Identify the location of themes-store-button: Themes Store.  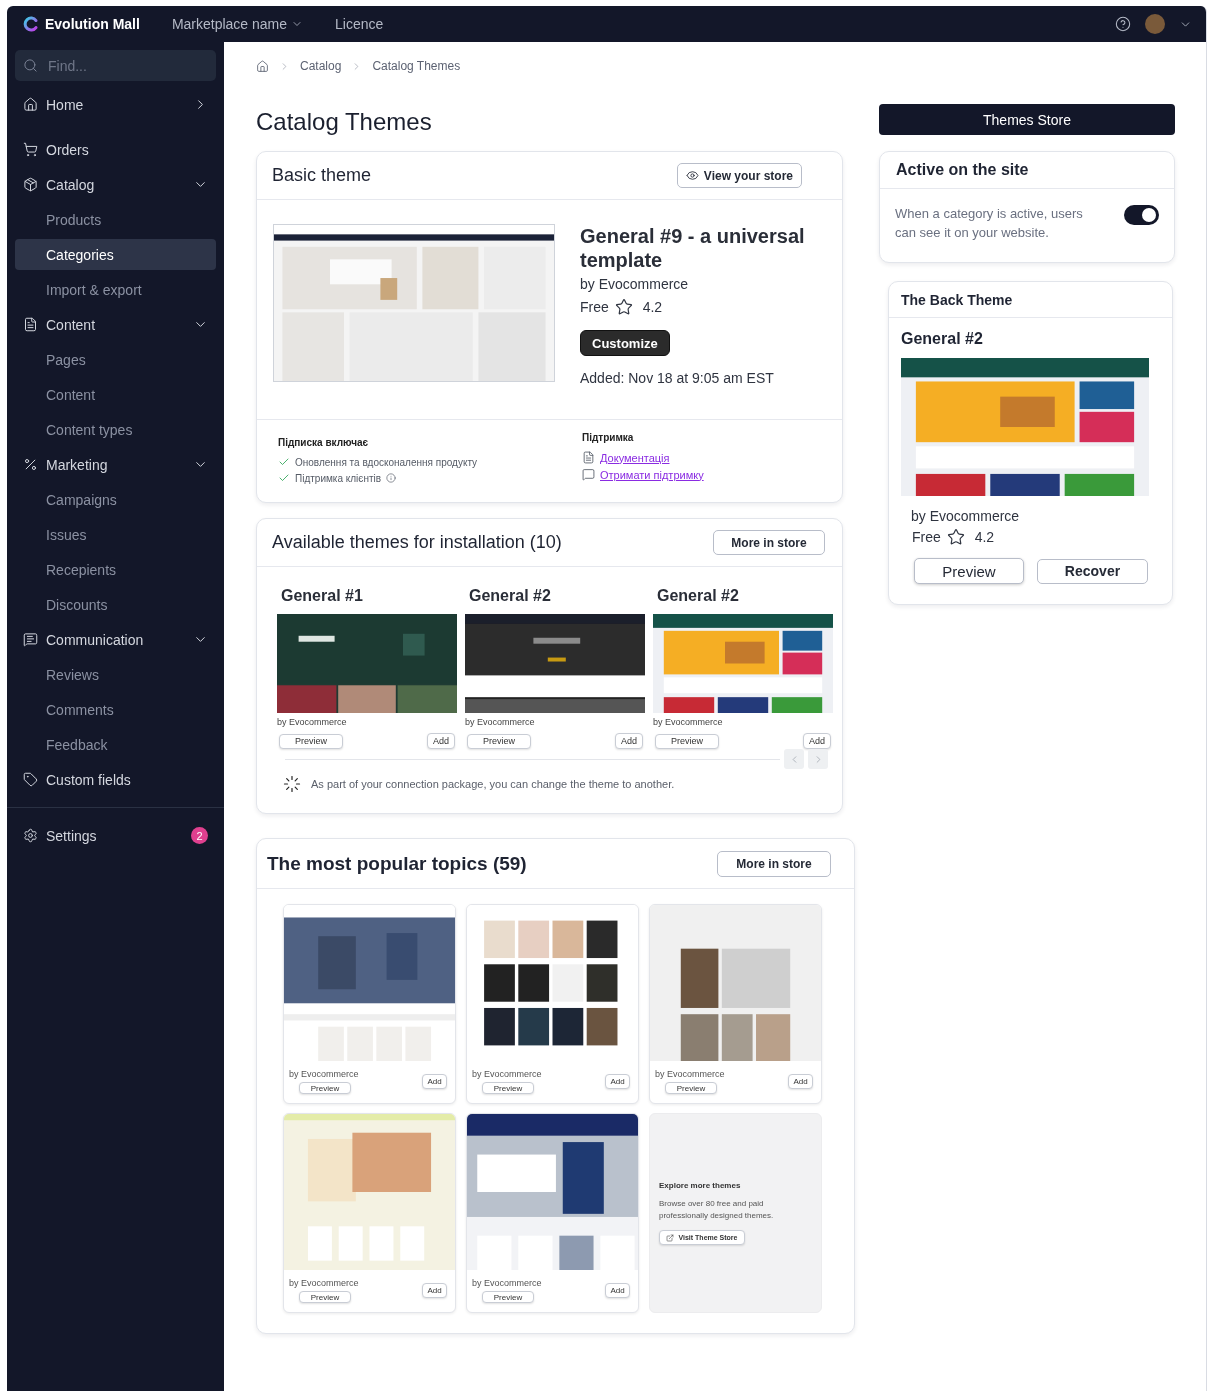
(1027, 119).